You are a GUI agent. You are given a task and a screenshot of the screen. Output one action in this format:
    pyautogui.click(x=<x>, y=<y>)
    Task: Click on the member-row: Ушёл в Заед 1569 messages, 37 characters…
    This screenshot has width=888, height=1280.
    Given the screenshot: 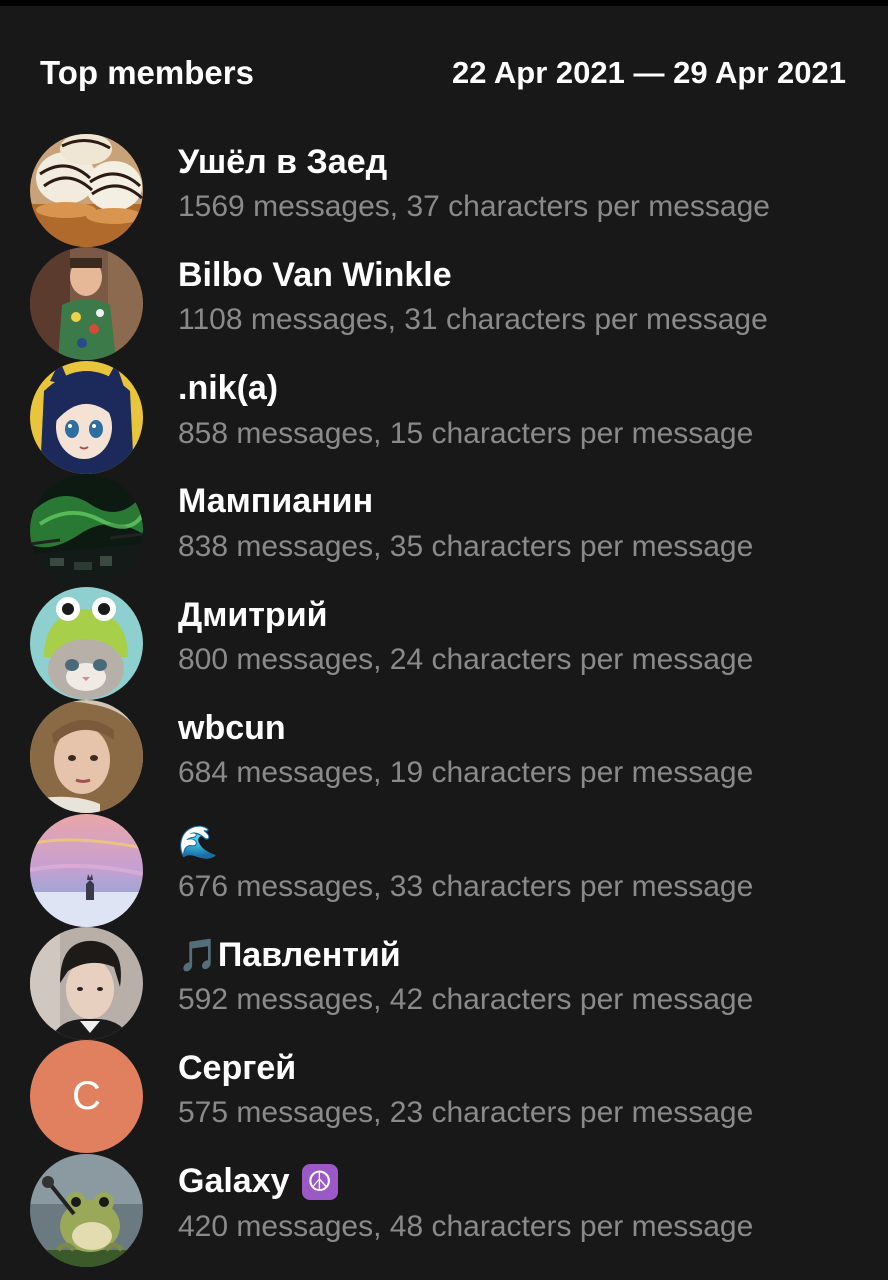 What is the action you would take?
    pyautogui.click(x=444, y=190)
    